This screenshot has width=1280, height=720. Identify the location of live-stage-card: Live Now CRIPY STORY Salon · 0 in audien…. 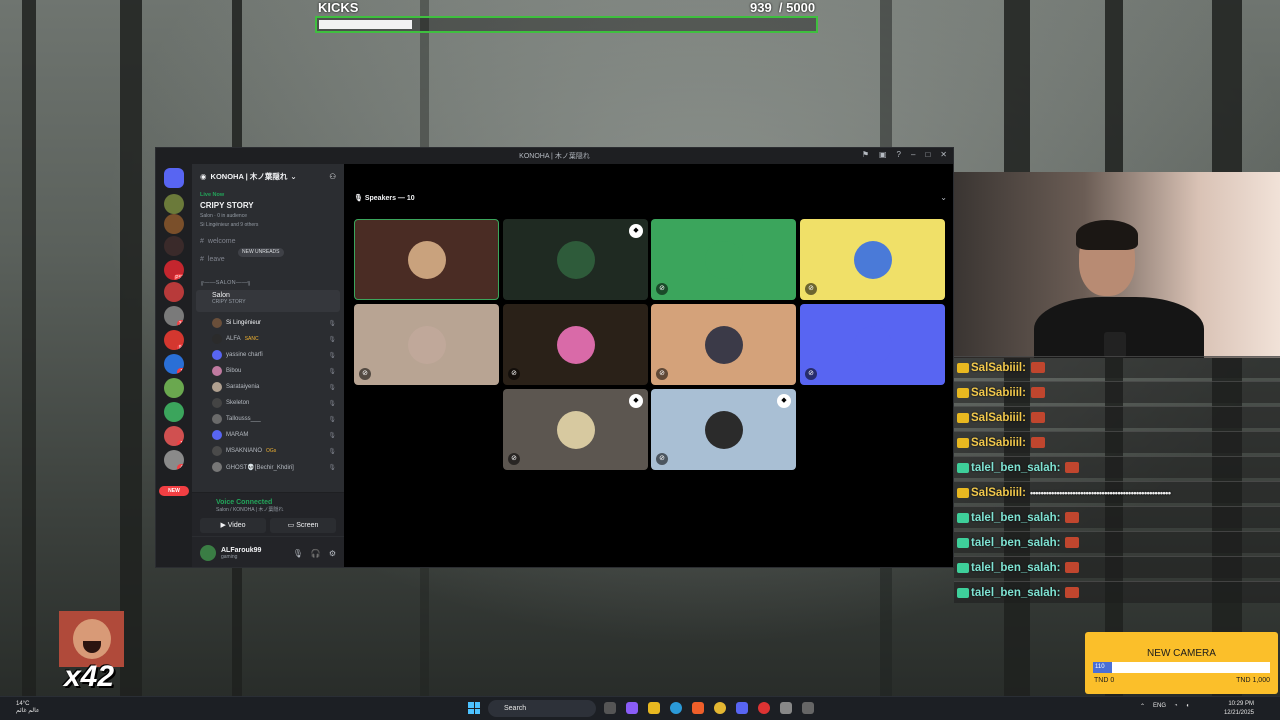
(268, 214).